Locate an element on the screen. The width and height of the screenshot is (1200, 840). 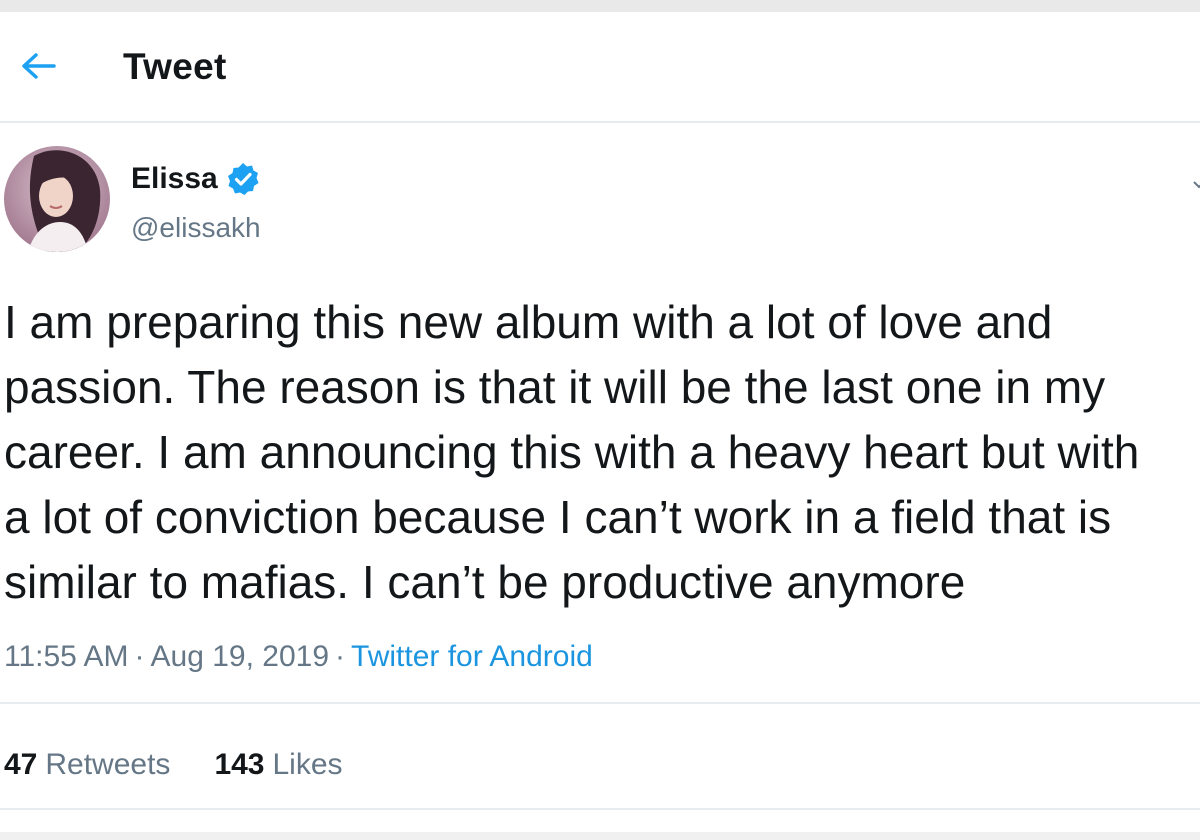
chevron-down-icon is located at coordinates (1196, 185).